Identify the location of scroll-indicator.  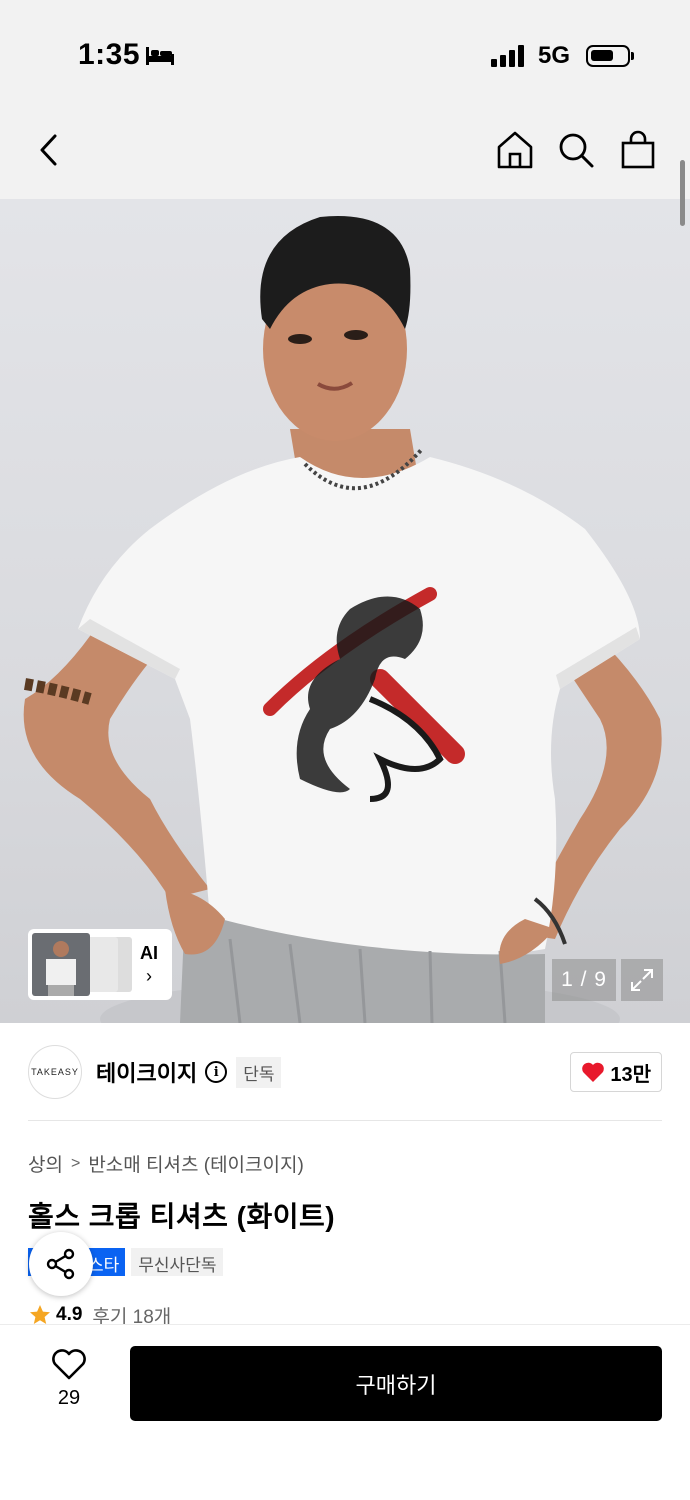
(682, 193).